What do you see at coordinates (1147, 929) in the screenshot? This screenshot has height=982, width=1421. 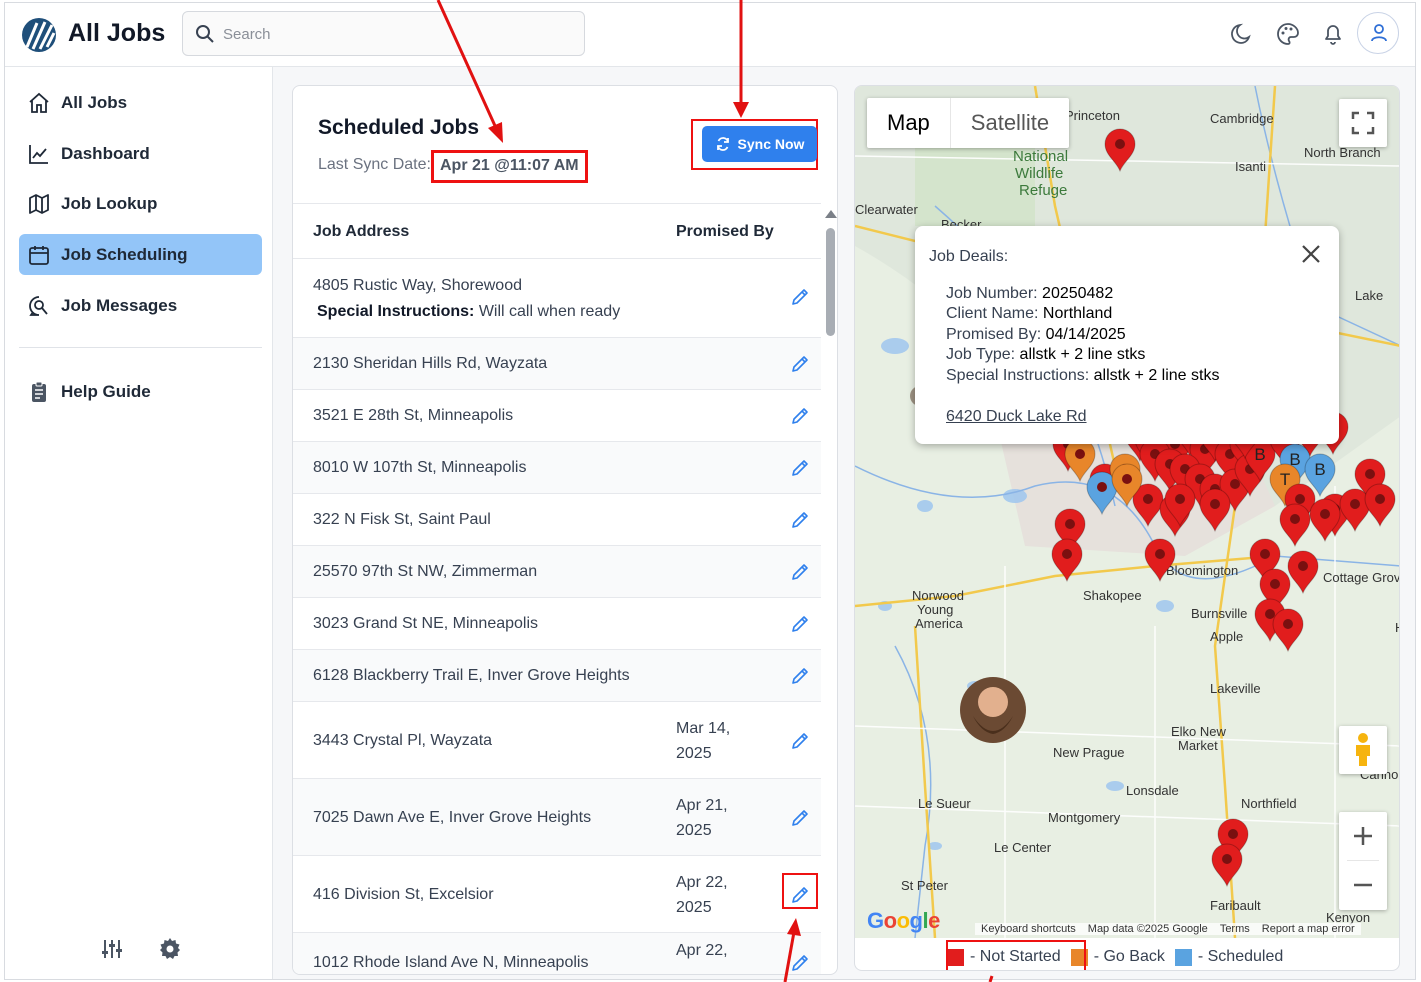 I see `map-data-text: Map data ©2025 Google` at bounding box center [1147, 929].